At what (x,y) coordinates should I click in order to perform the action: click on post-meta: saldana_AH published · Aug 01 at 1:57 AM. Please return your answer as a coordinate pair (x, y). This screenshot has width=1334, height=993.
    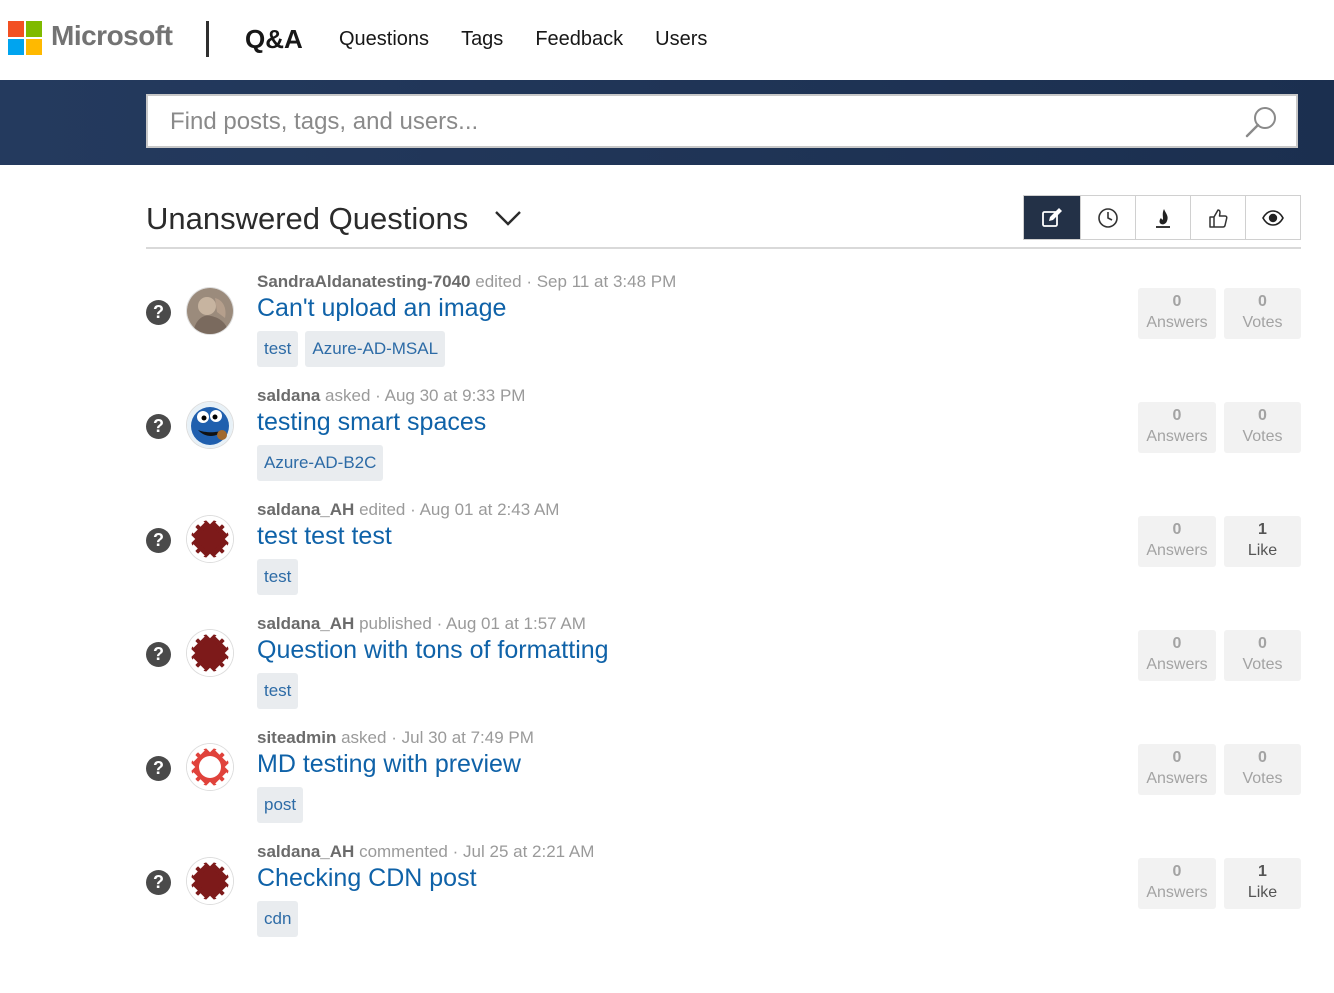
    Looking at the image, I should click on (421, 624).